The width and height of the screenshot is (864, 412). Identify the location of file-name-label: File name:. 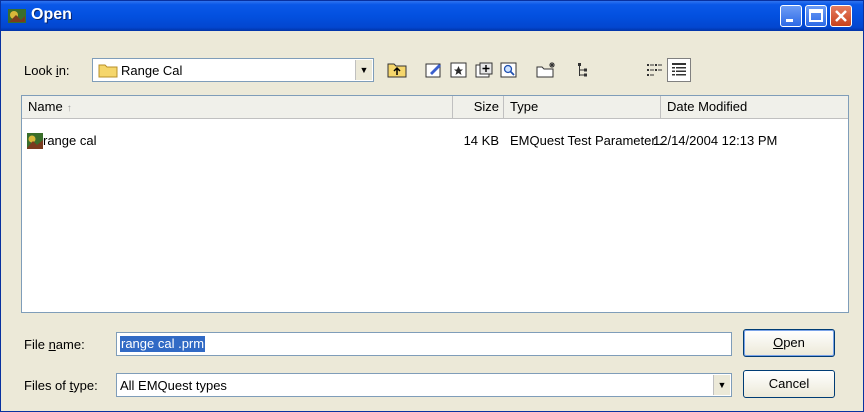
(54, 344).